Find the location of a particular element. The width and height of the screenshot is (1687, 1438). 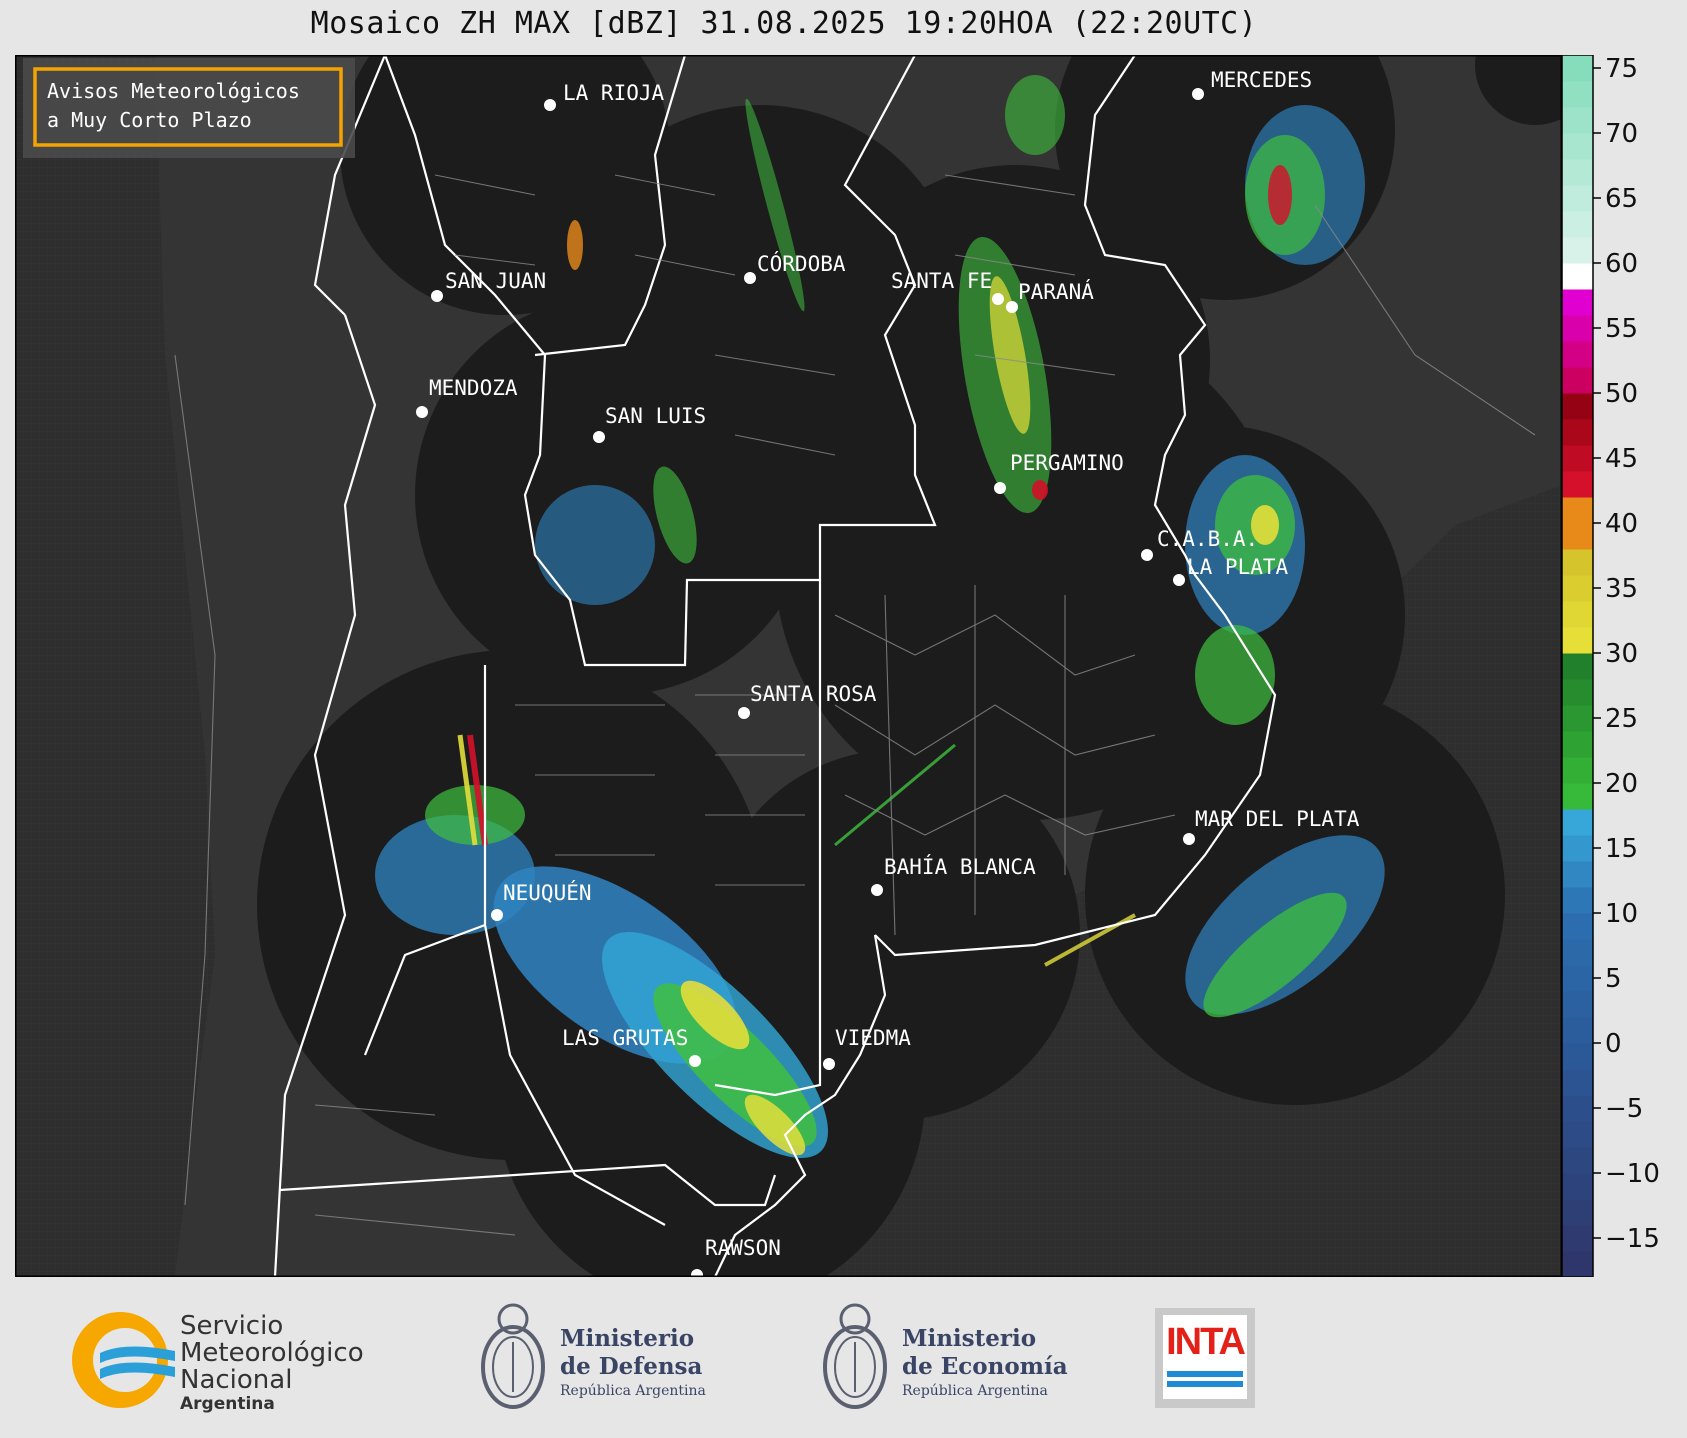

colorbar-svg: 757065605550454035302520151050−5−10−15 is located at coordinates (1610, 666).